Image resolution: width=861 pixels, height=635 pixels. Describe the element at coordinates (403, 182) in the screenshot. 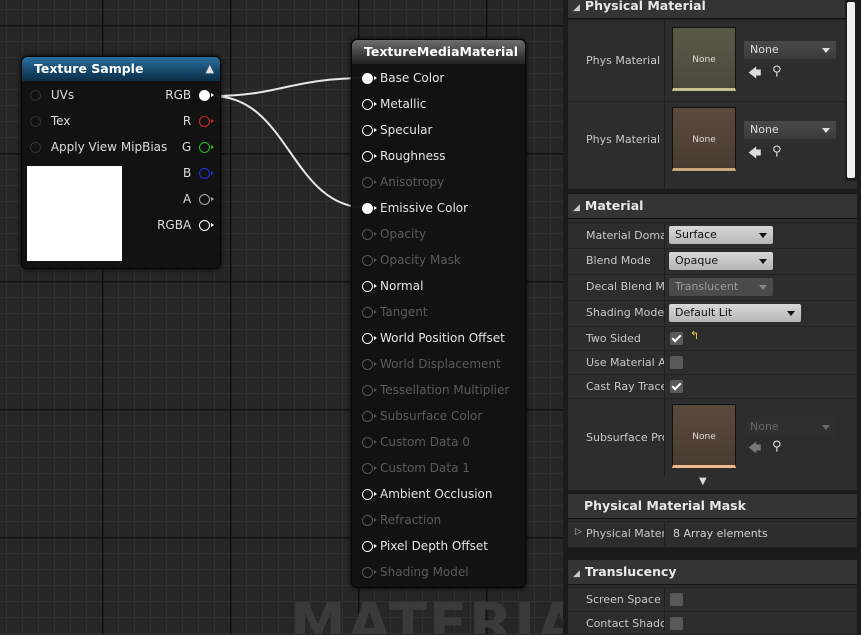

I see `material-pin-anisotropy: Anisotropy` at that location.